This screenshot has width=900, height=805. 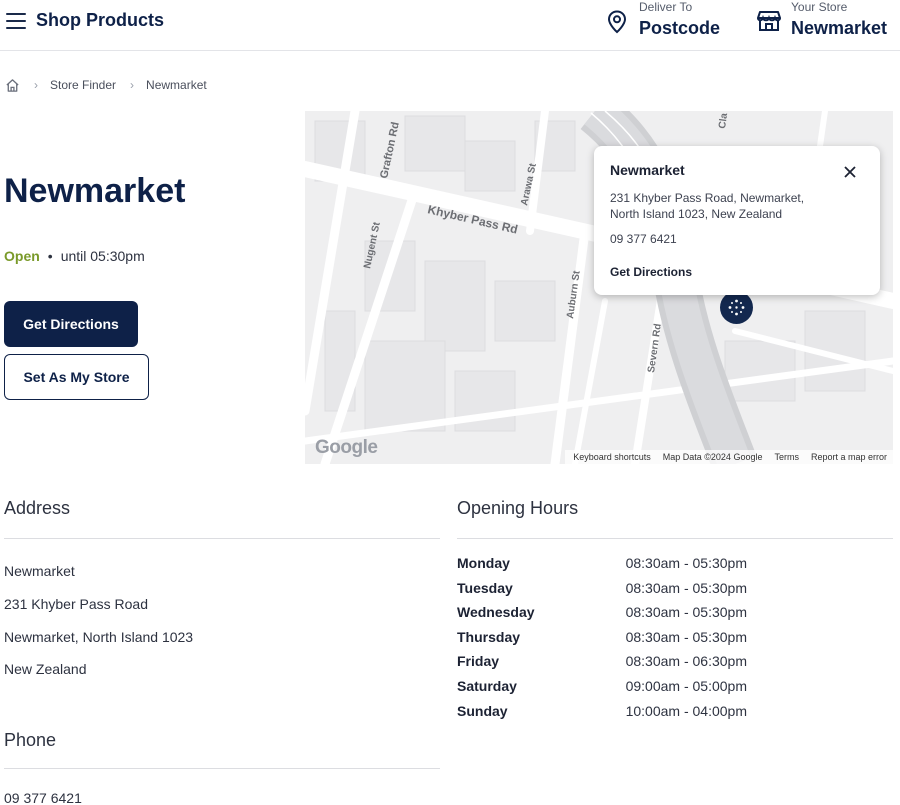 What do you see at coordinates (485, 587) in the screenshot?
I see `hours-day: Tuesday` at bounding box center [485, 587].